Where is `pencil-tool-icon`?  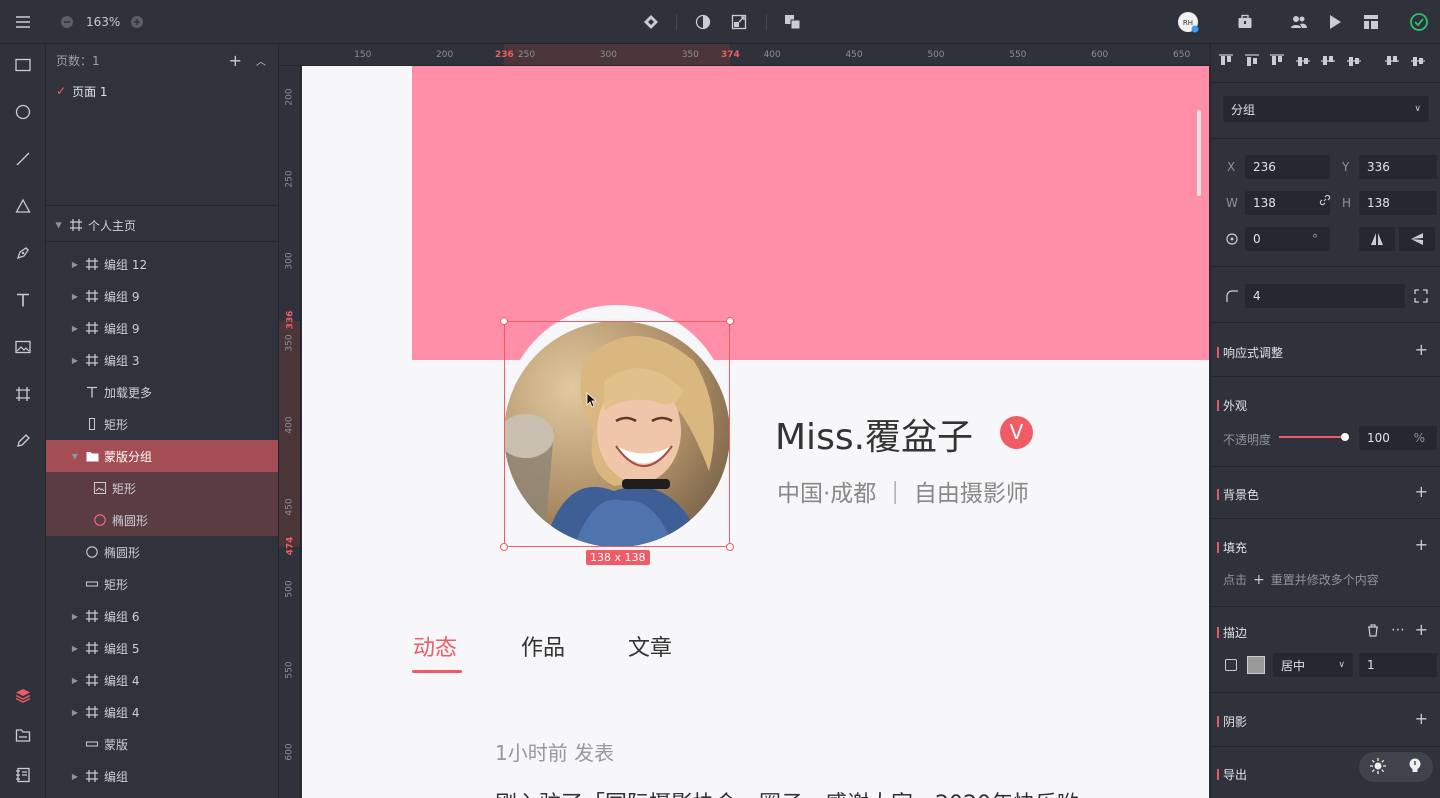
pencil-tool-icon is located at coordinates (23, 441).